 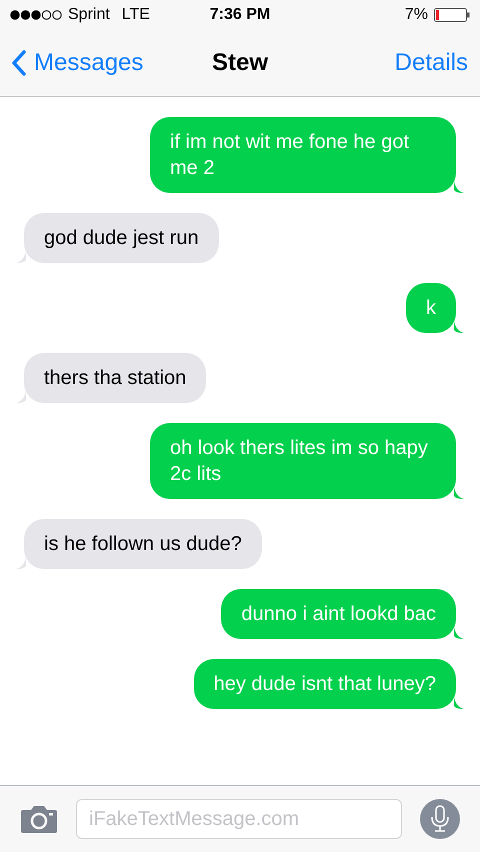 I want to click on received-message: is he follown us dude?, so click(x=143, y=544).